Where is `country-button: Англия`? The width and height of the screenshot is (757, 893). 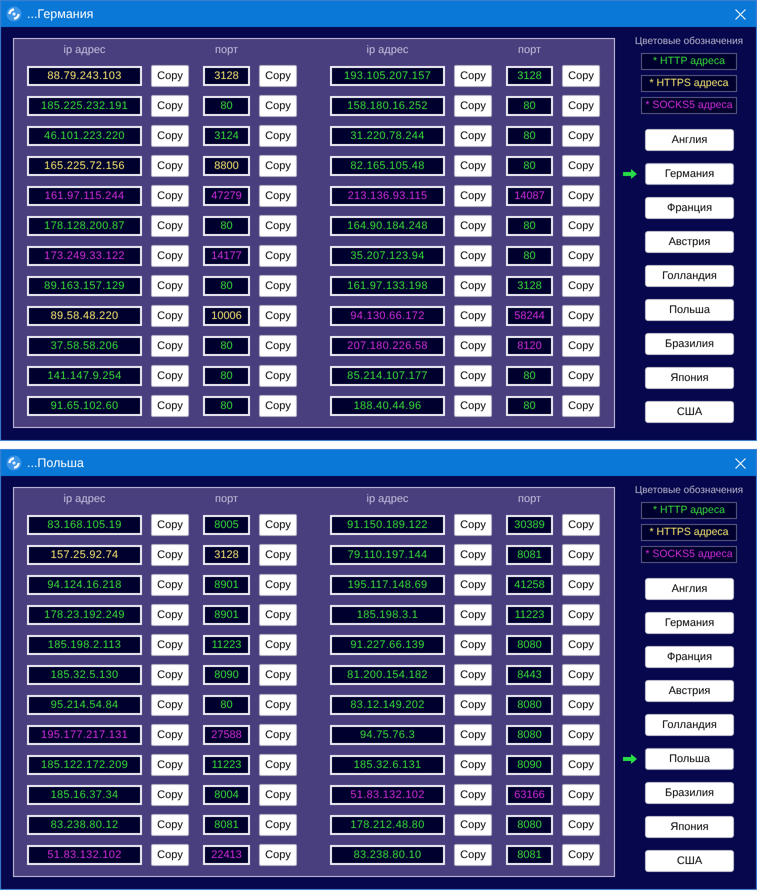
country-button: Англия is located at coordinates (689, 589).